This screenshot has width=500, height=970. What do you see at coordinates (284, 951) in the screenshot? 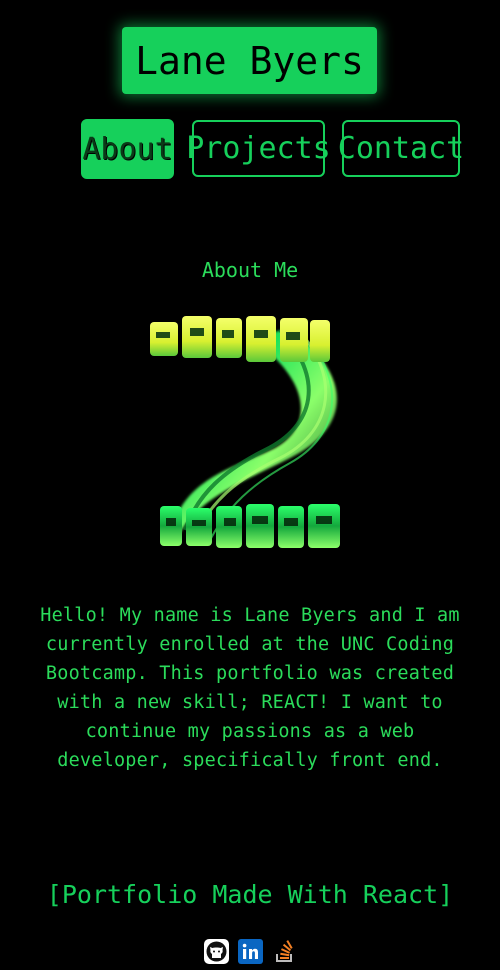
I see `stack-overflow-icon` at bounding box center [284, 951].